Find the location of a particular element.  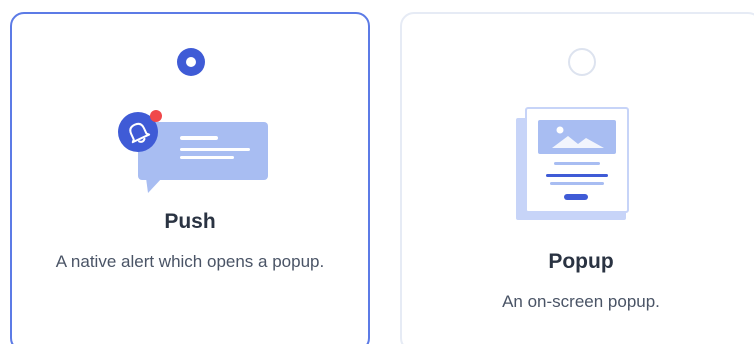

popup-option-description: An on-screen popup. is located at coordinates (581, 301).